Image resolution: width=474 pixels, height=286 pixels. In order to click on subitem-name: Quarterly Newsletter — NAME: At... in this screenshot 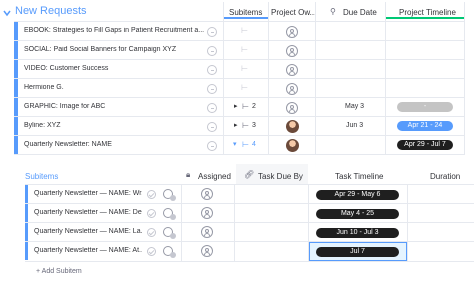, I will do `click(88, 250)`.